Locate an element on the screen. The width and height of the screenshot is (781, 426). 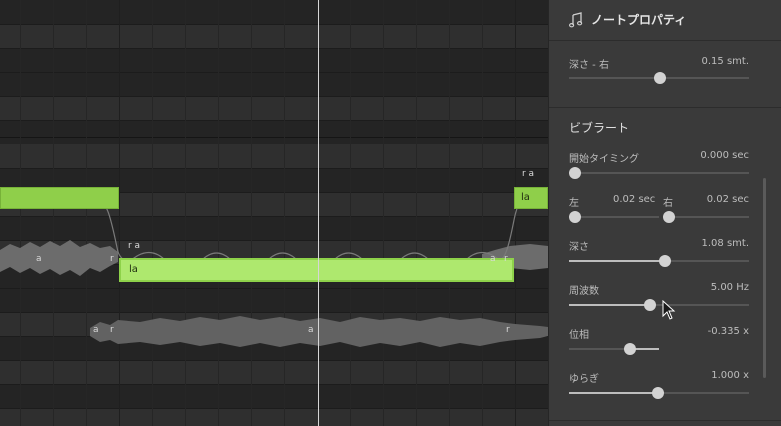
waveform-lower is located at coordinates (319, 331).